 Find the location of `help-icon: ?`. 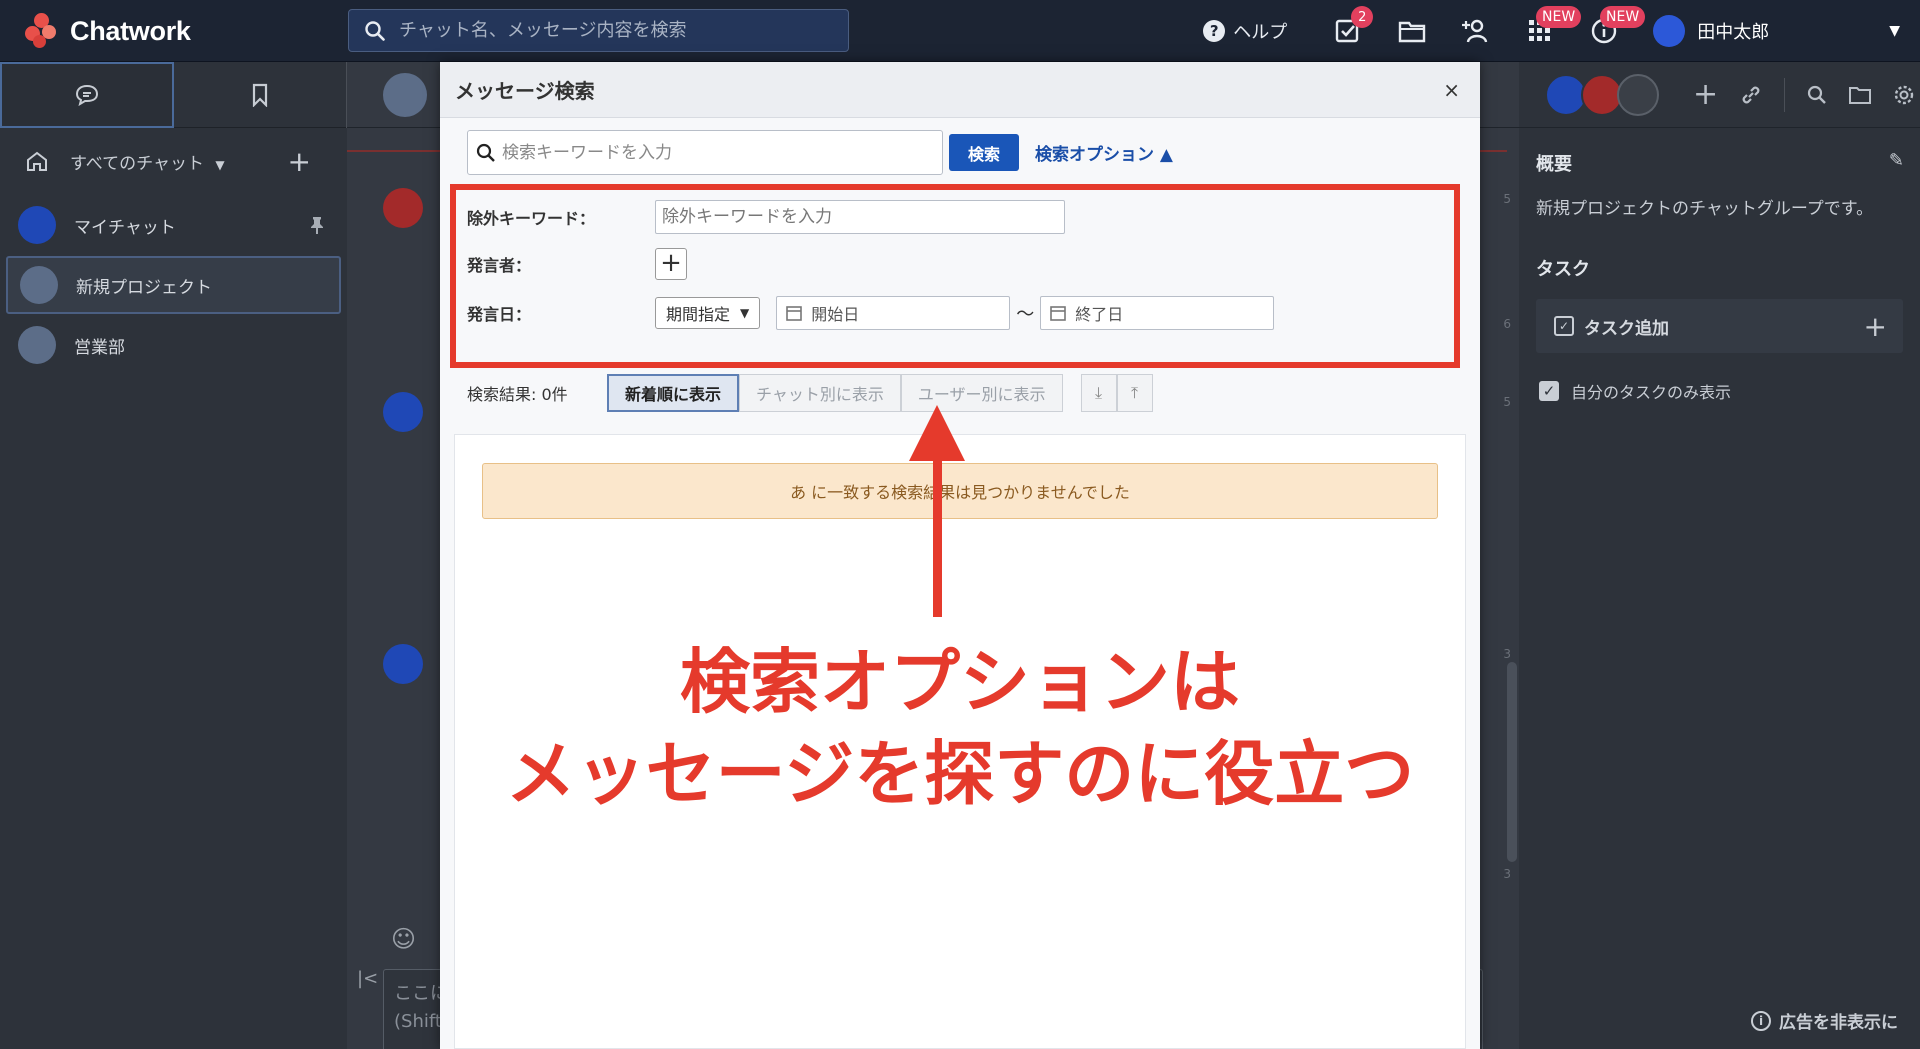

help-icon: ? is located at coordinates (1214, 31).